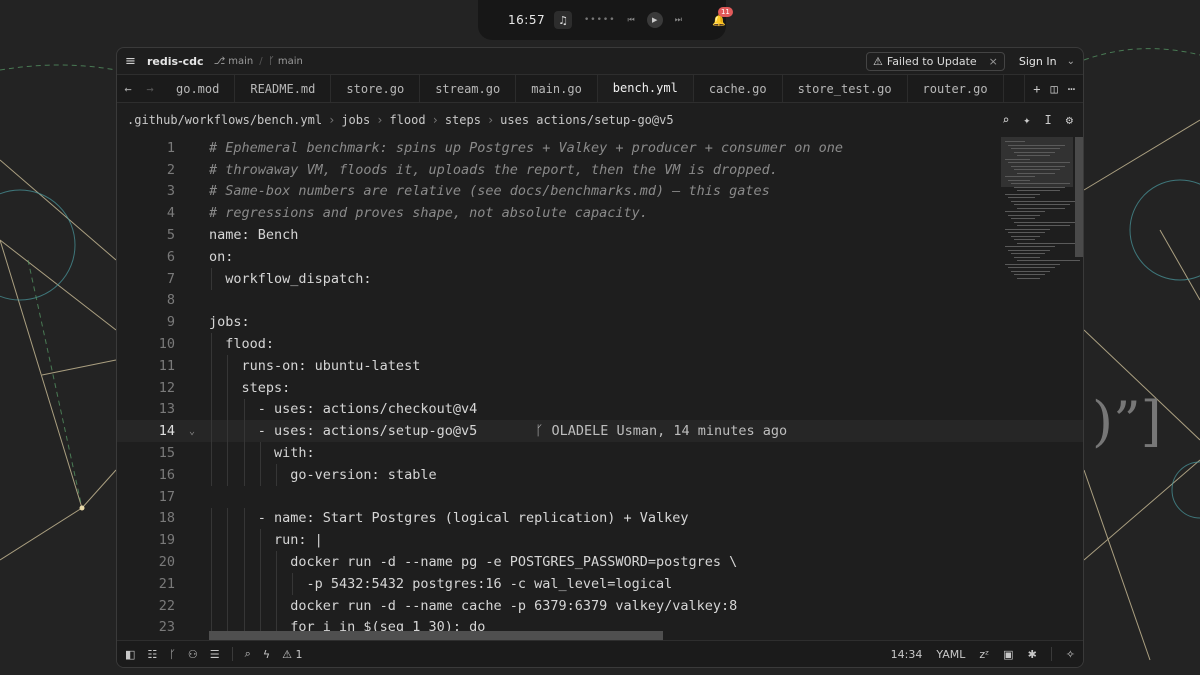 Image resolution: width=1200 pixels, height=675 pixels. Describe the element at coordinates (600, 365) in the screenshot. I see `code-line: 11 runs-on: ubuntu-latest` at that location.